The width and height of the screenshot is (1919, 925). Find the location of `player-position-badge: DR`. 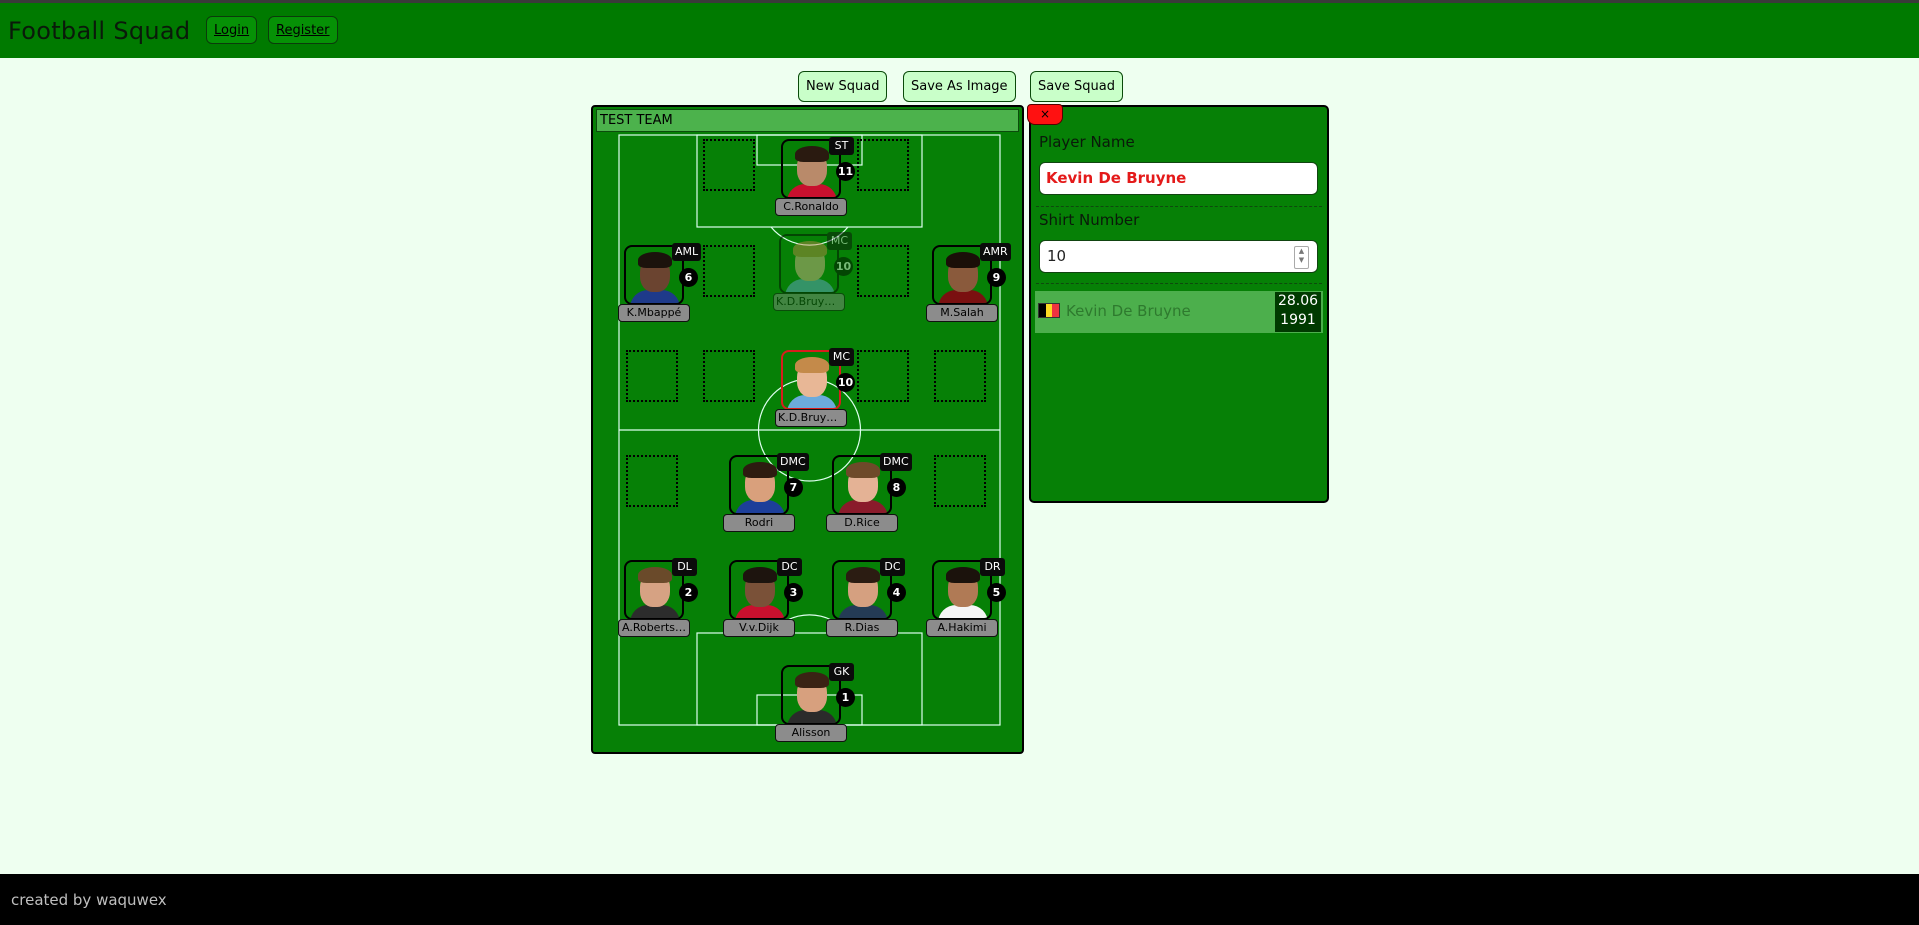

player-position-badge: DR is located at coordinates (992, 567).